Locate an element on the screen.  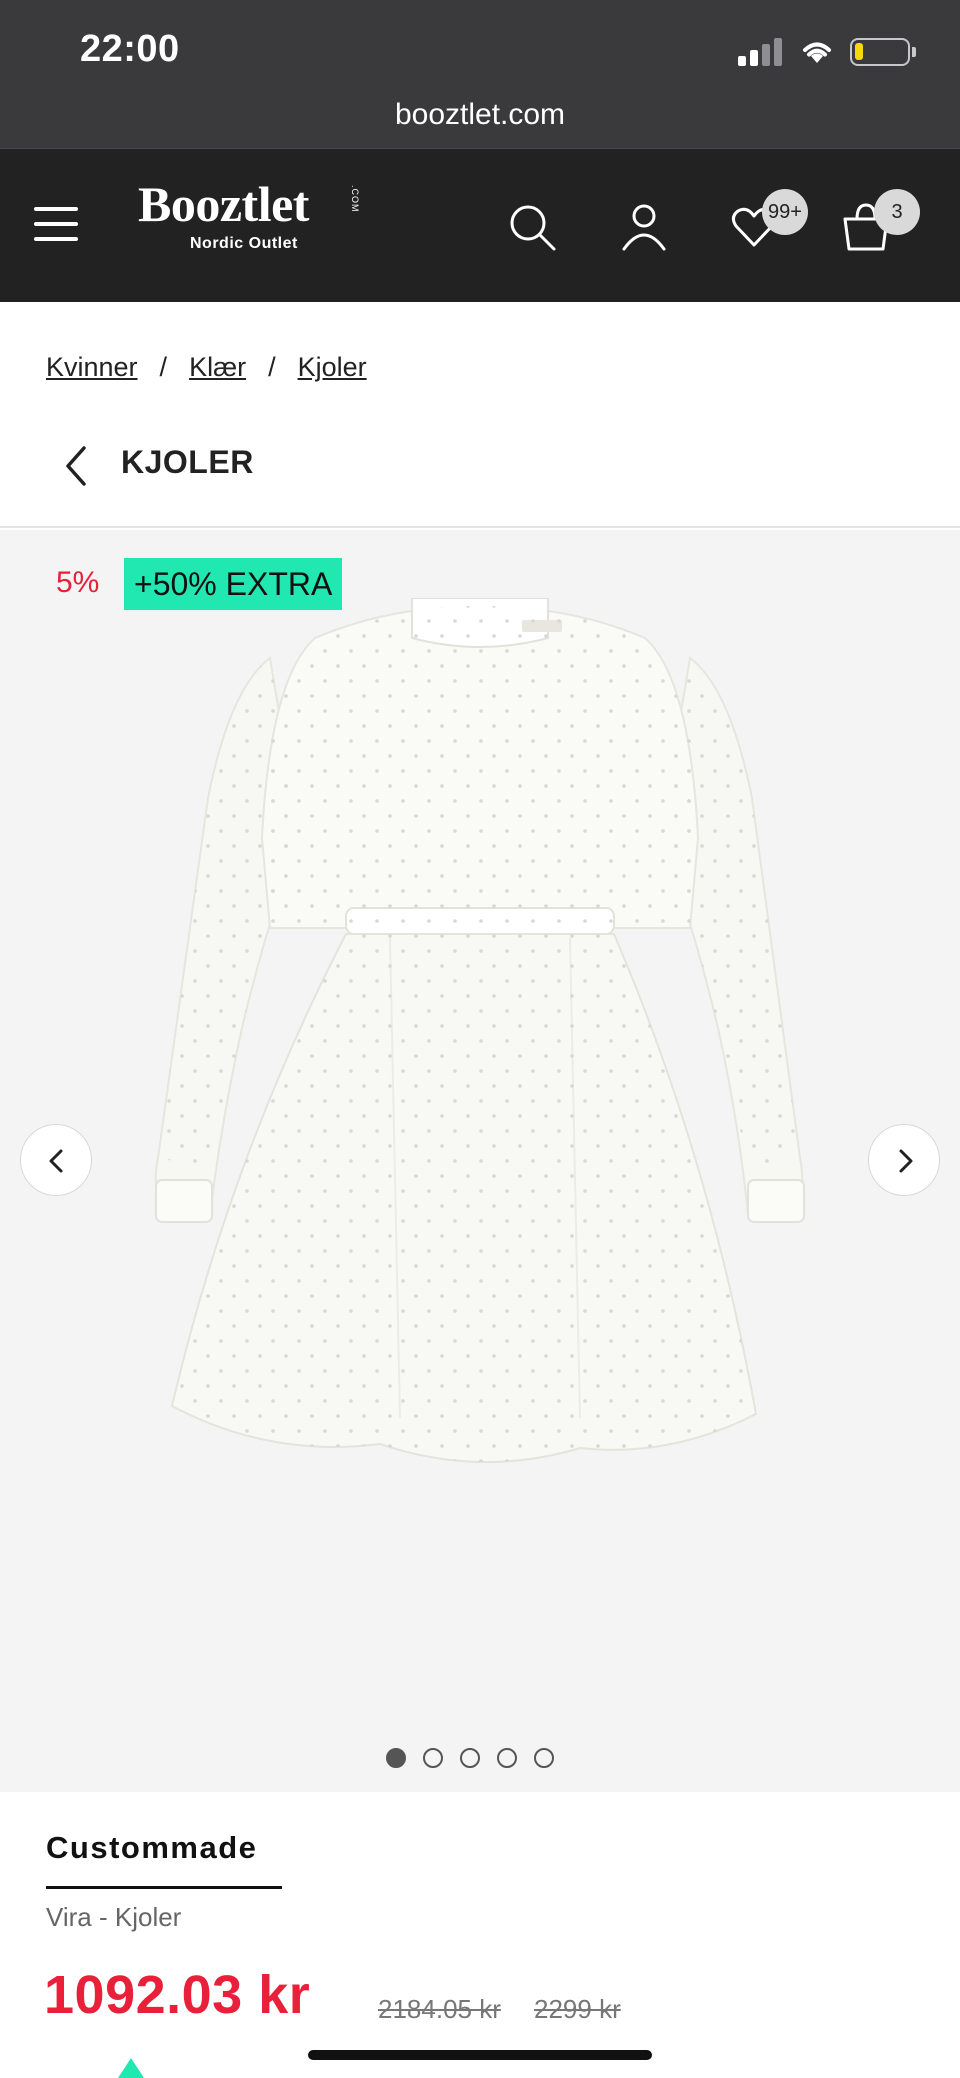
status-time: 22:00 is located at coordinates (130, 49).